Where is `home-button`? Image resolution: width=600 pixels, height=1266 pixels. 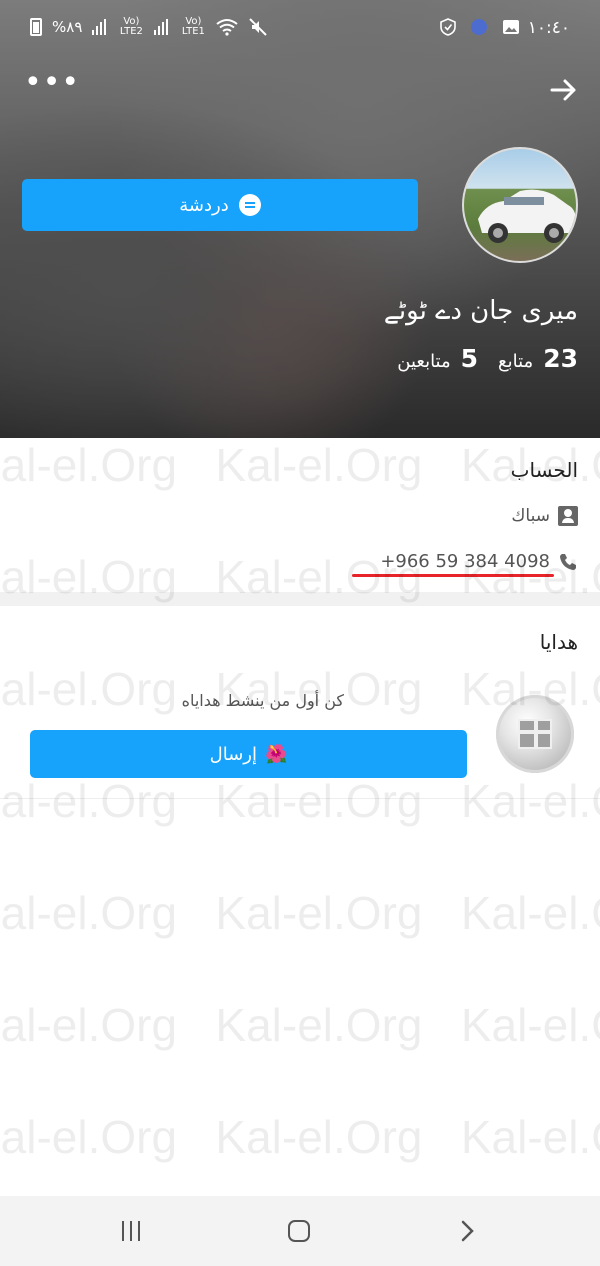 home-button is located at coordinates (299, 1231).